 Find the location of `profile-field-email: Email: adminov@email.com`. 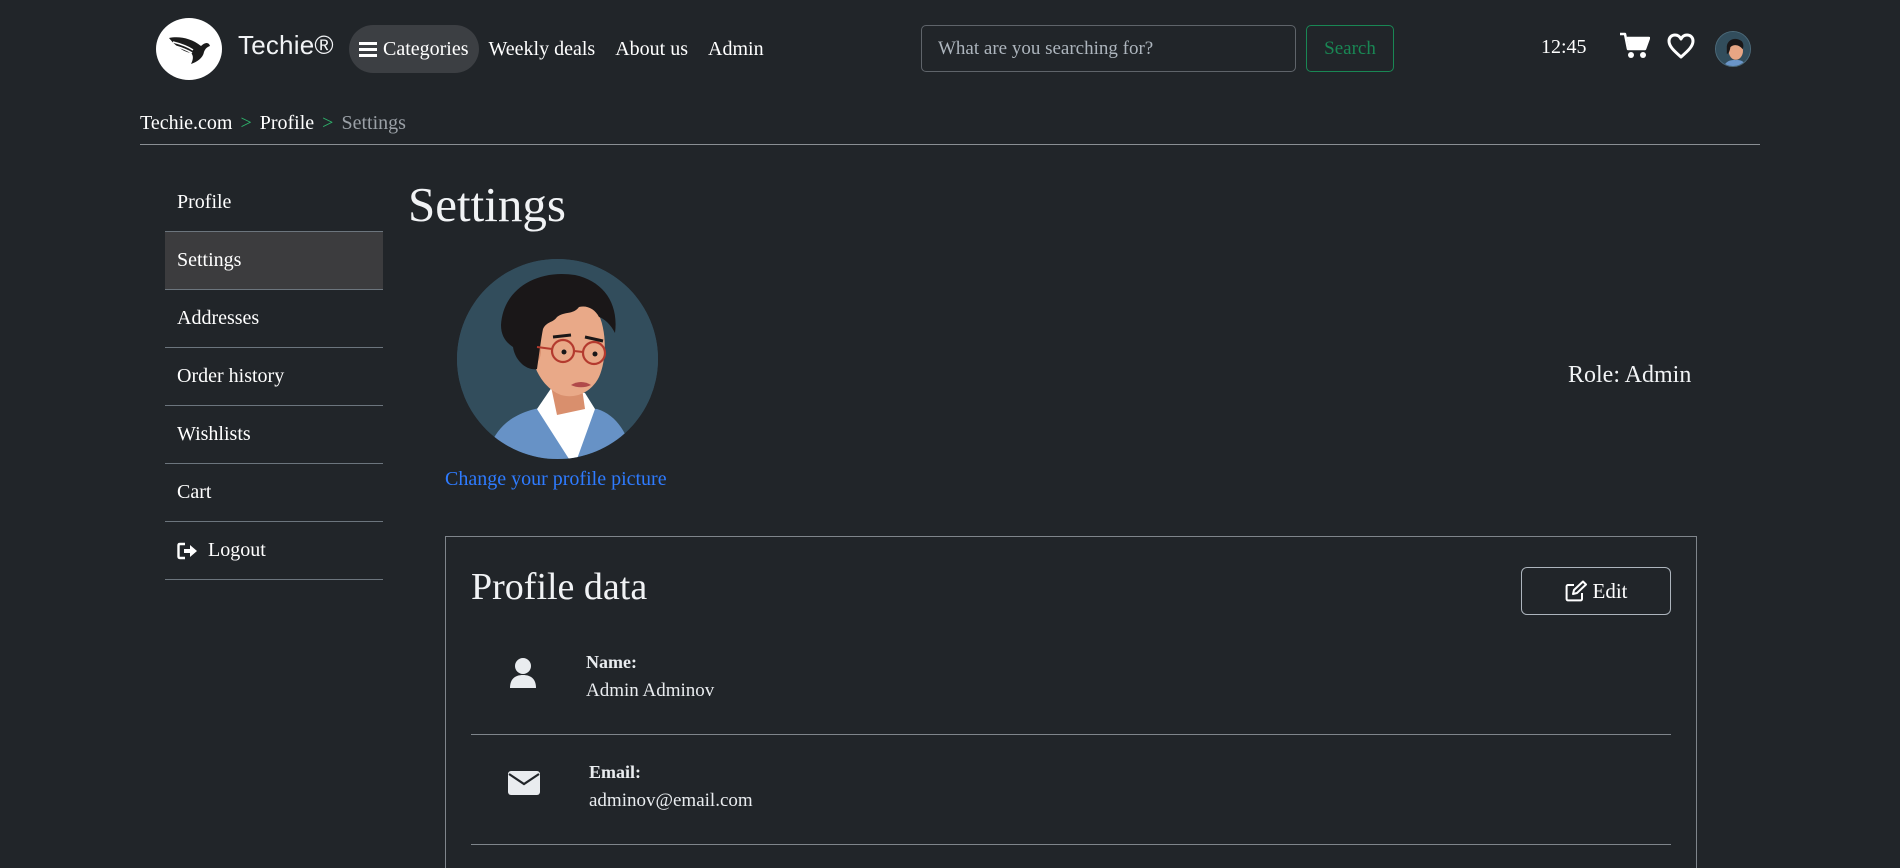

profile-field-email: Email: adminov@email.com is located at coordinates (1071, 790).